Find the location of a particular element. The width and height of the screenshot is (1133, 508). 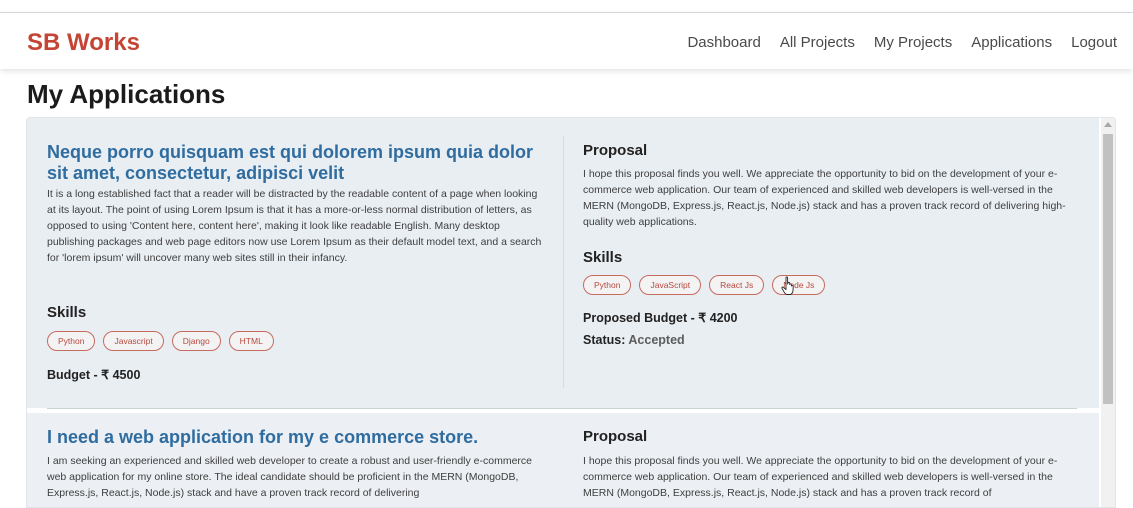

hand-pointer-icon is located at coordinates (787, 285).